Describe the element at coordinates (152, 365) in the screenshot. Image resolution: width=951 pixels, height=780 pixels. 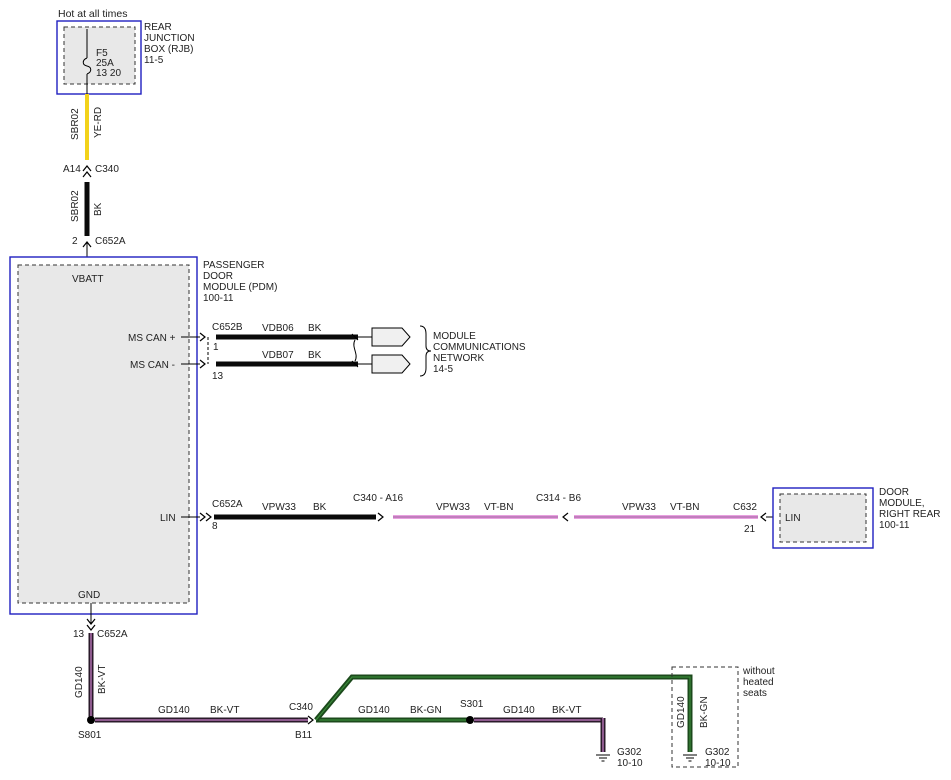
I see `pdm-ms-can-minus-label: MS CAN -` at that location.